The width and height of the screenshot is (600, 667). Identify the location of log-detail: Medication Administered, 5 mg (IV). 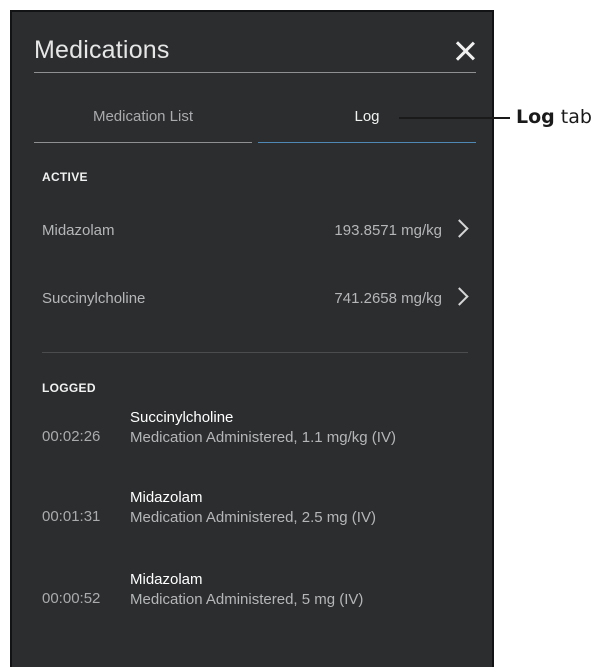
(247, 599).